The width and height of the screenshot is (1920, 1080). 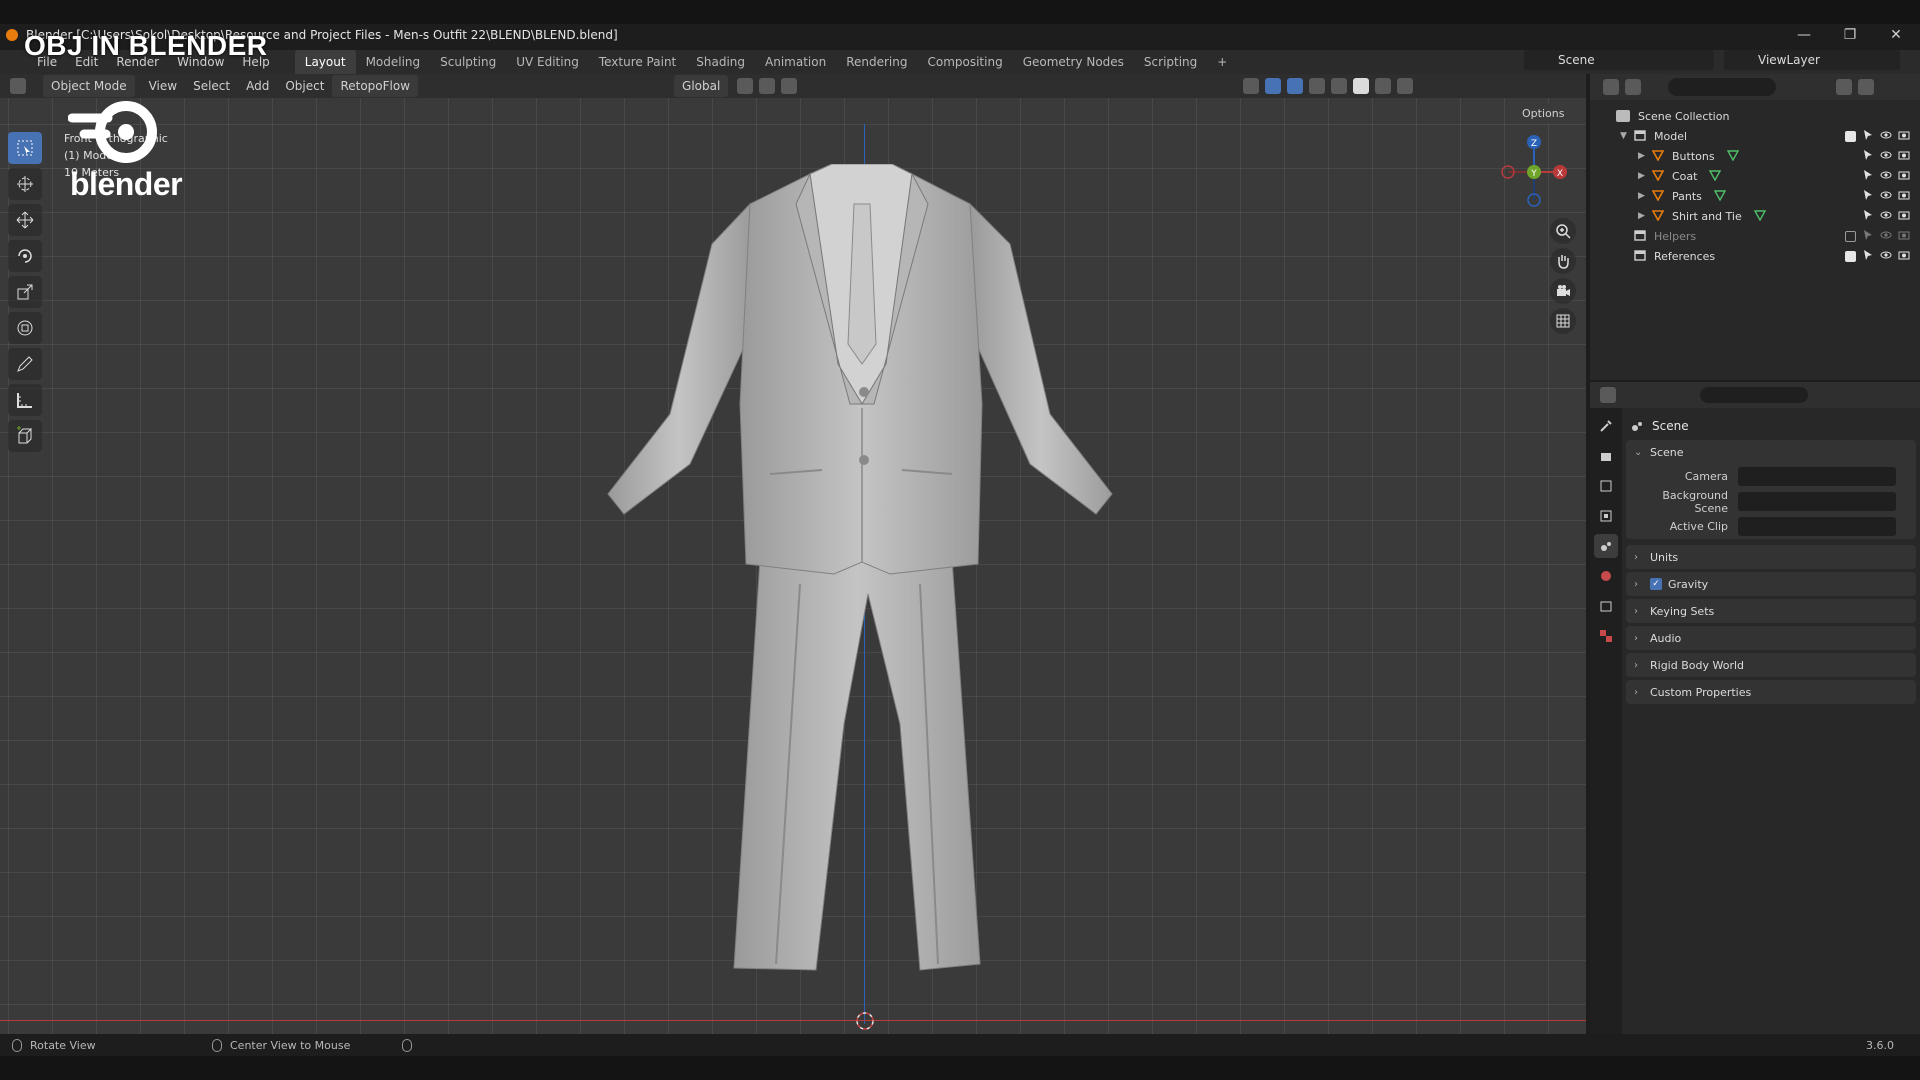 I want to click on expand-arrow-icon: ▼, so click(x=1627, y=136).